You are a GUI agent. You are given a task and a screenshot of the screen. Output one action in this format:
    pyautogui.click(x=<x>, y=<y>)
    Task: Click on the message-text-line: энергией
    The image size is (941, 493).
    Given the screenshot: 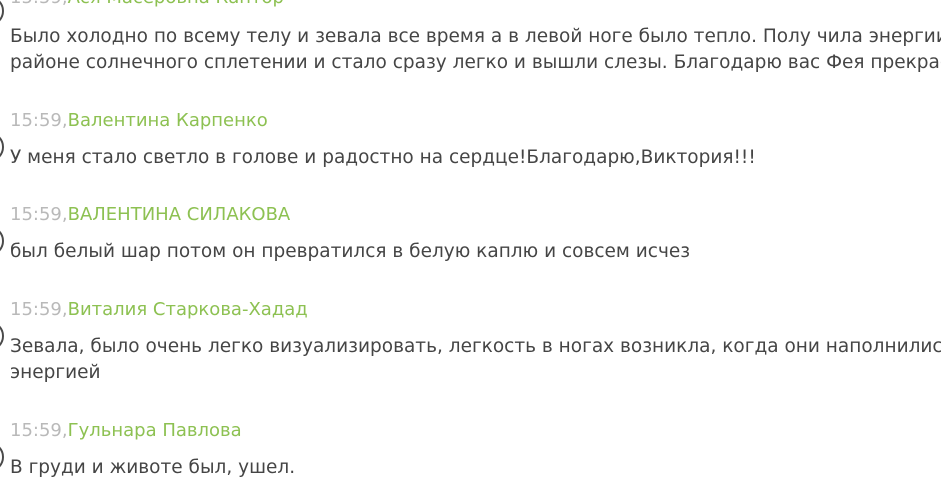 What is the action you would take?
    pyautogui.click(x=55, y=372)
    